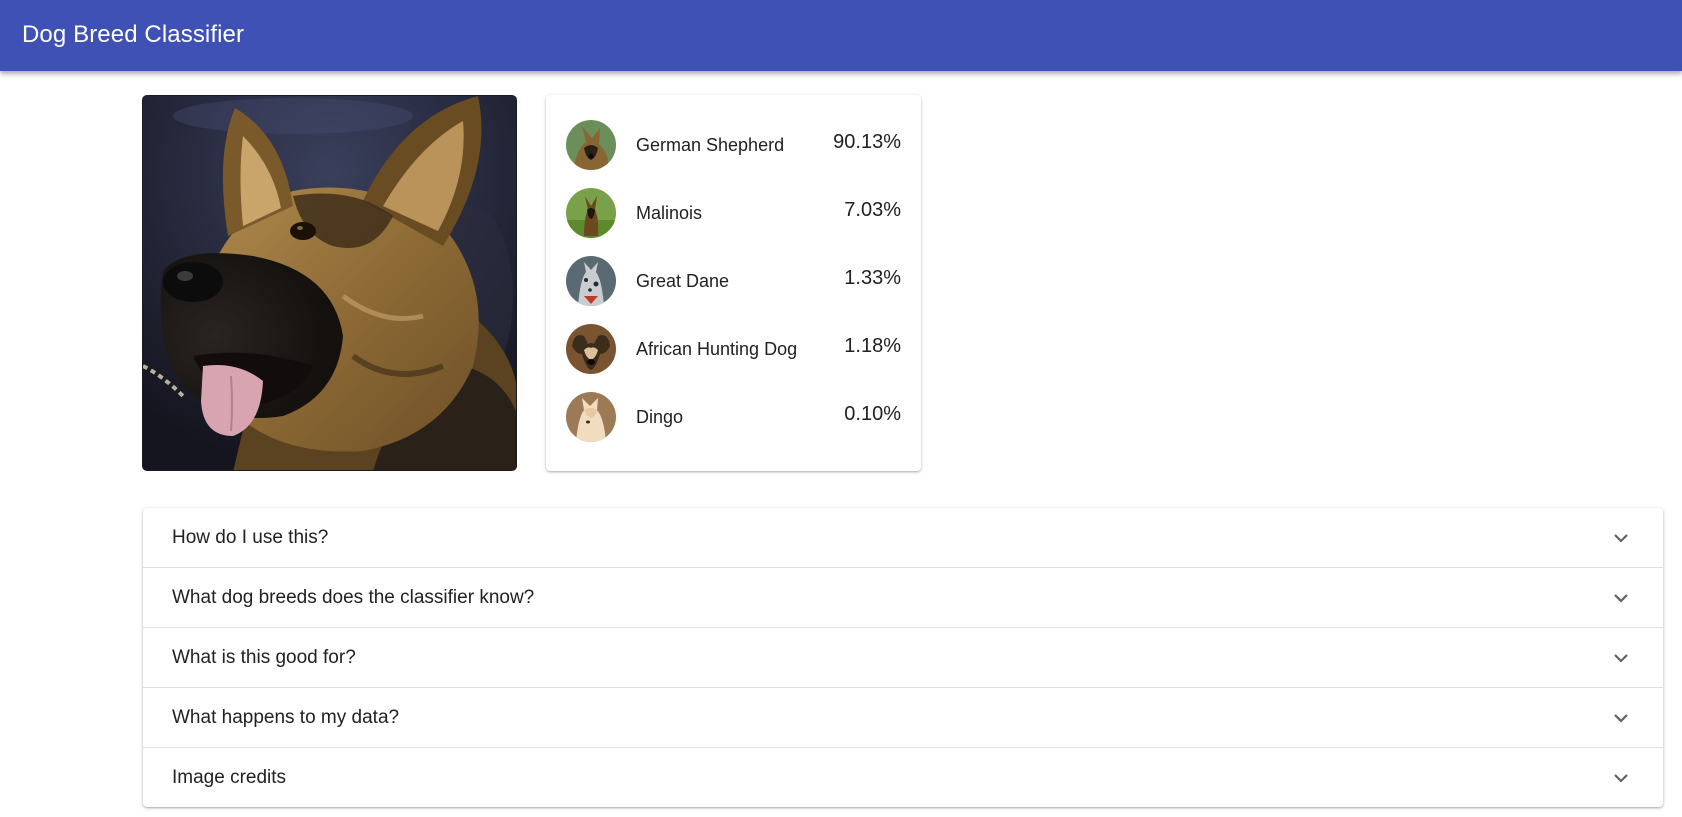 The width and height of the screenshot is (1682, 817). I want to click on breed-probability: 0.10%, so click(872, 413).